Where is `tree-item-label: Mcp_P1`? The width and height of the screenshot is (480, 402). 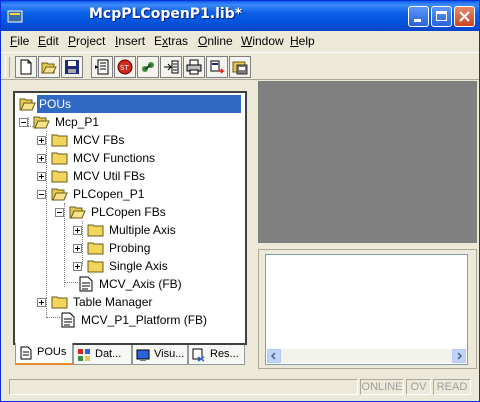
tree-item-label: Mcp_P1 is located at coordinates (77, 122).